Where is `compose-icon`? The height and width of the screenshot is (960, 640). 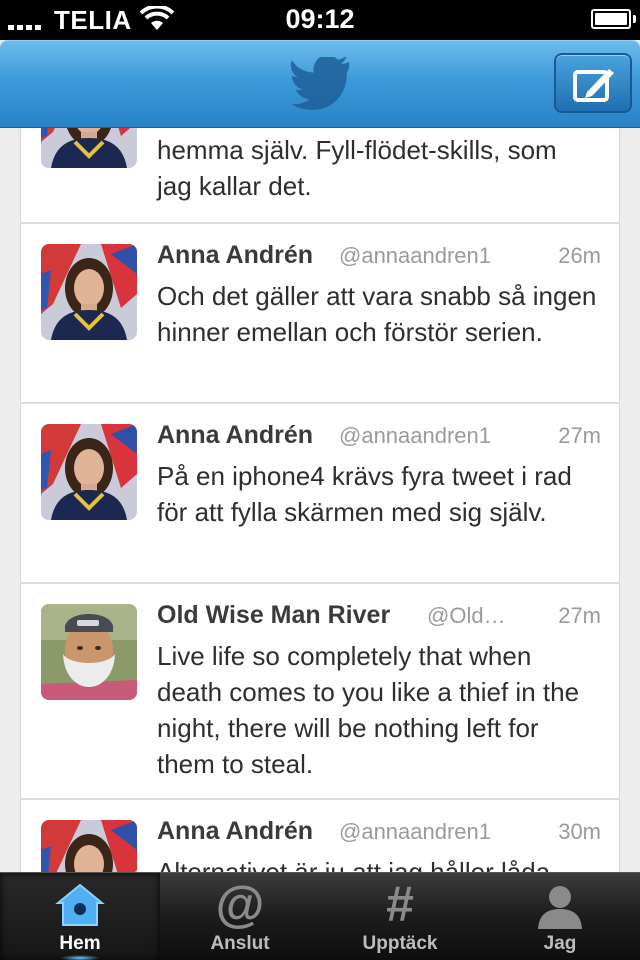 compose-icon is located at coordinates (593, 85).